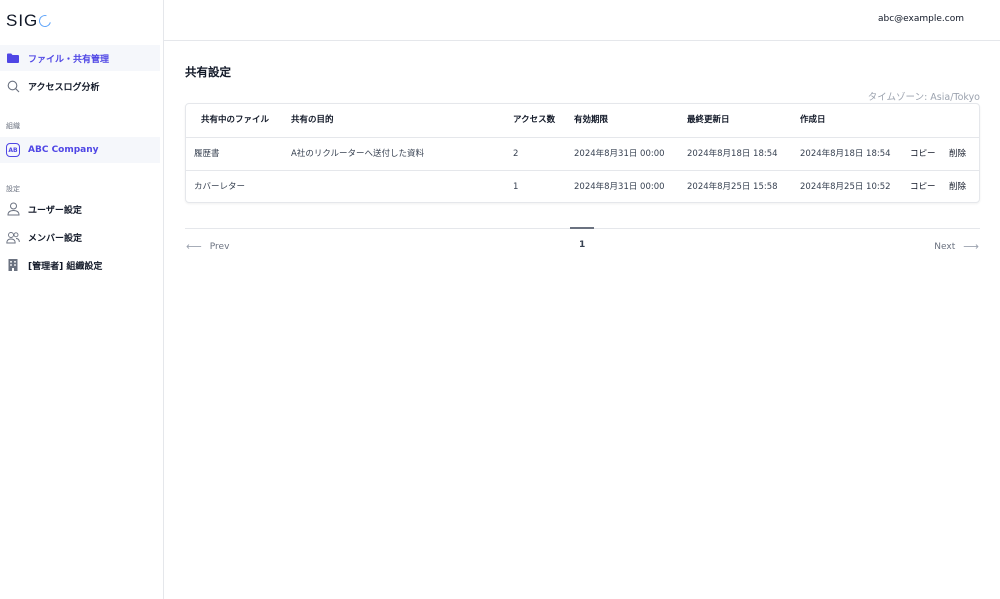 The image size is (1000, 599). Describe the element at coordinates (45, 21) in the screenshot. I see `logo-ring-icon` at that location.